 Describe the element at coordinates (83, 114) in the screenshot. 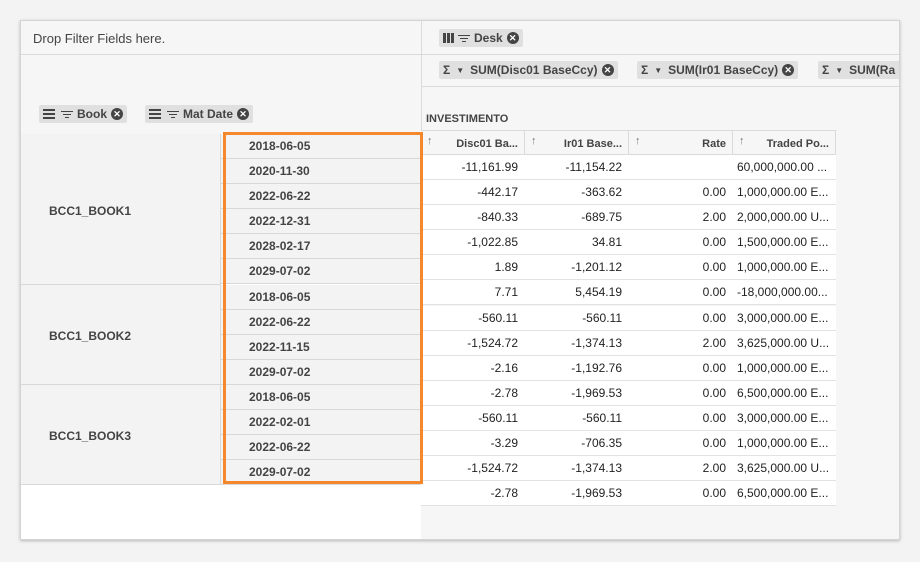

I see `row-field-chip-book: Book ✕` at that location.